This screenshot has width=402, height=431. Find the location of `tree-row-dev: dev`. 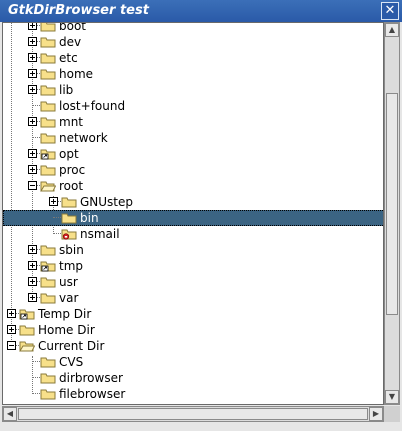

tree-row-dev: dev is located at coordinates (193, 42).